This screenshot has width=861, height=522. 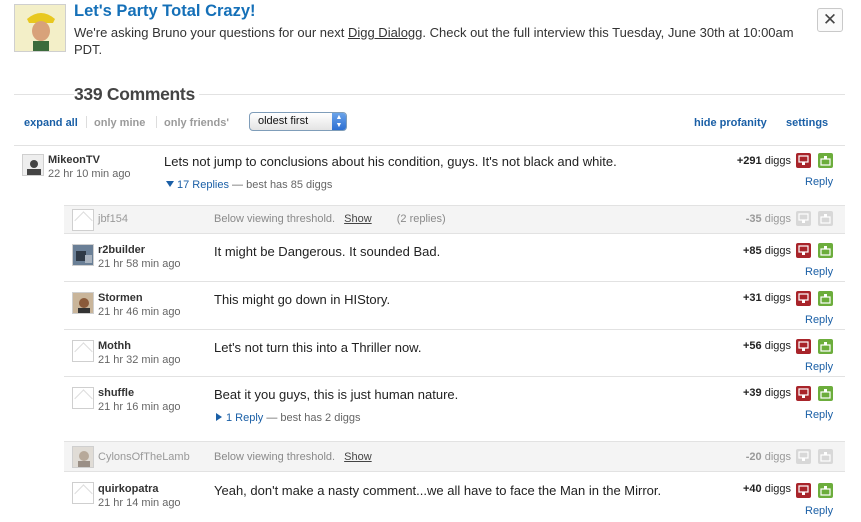 I want to click on toolbar-separator, so click(x=156, y=122).